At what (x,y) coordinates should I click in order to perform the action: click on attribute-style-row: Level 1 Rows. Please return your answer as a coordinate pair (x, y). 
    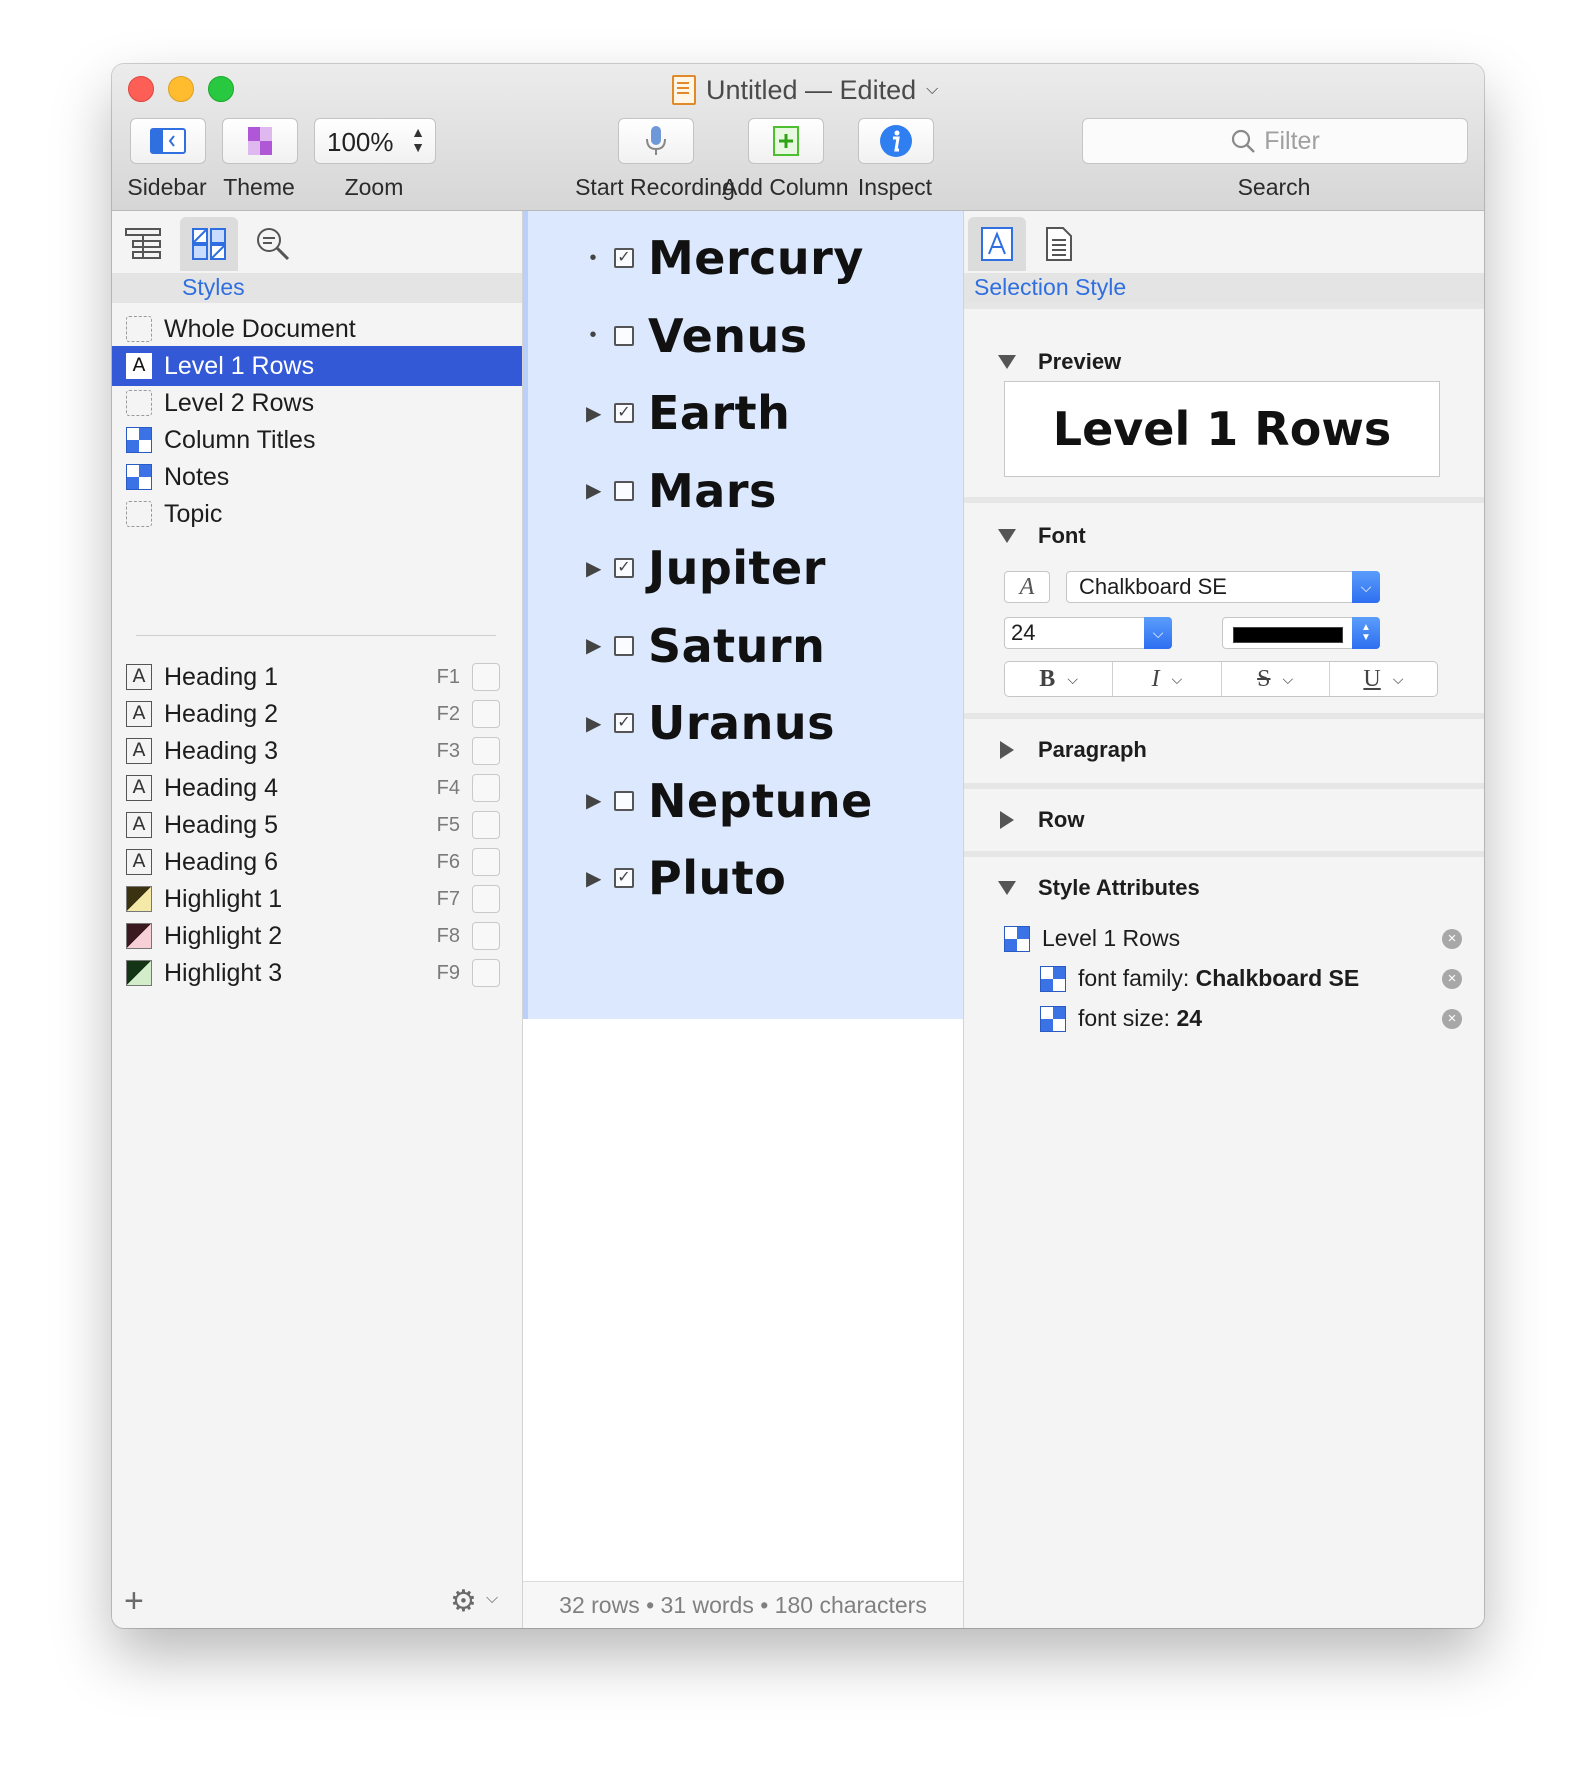
    Looking at the image, I should click on (1092, 938).